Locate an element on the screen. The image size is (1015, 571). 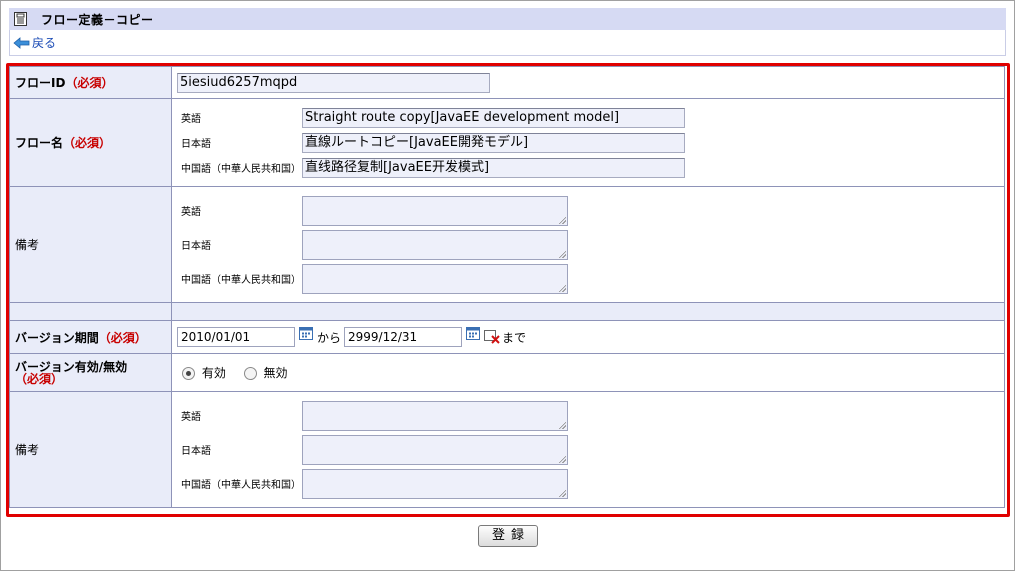
flow-id-field: 5iesiud6257mqpd is located at coordinates (333, 82).